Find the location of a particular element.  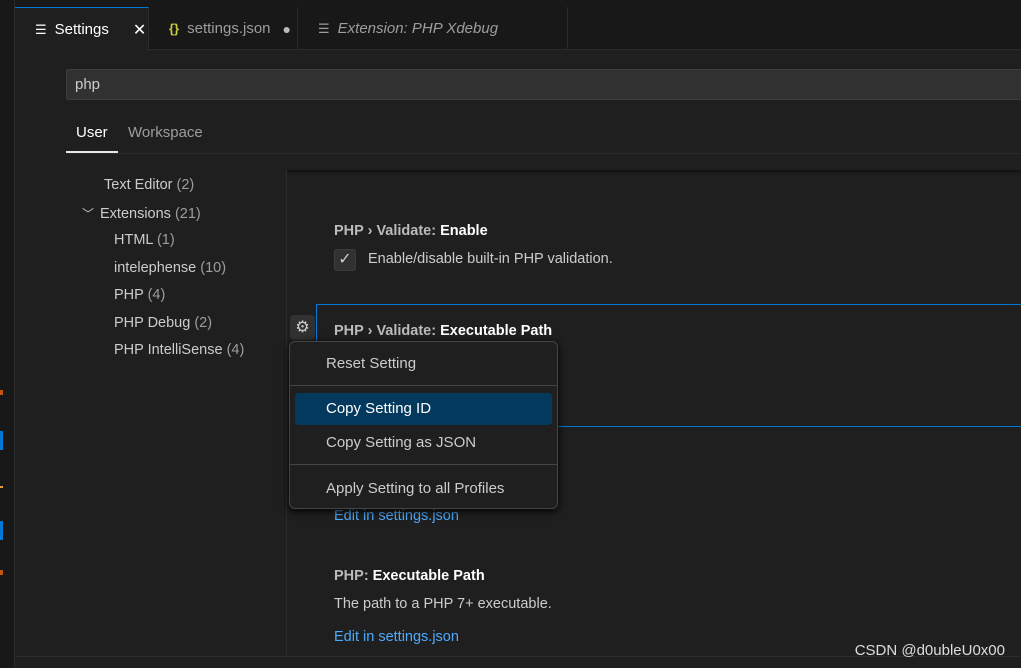

toc-label: Text Editor is located at coordinates (138, 185).